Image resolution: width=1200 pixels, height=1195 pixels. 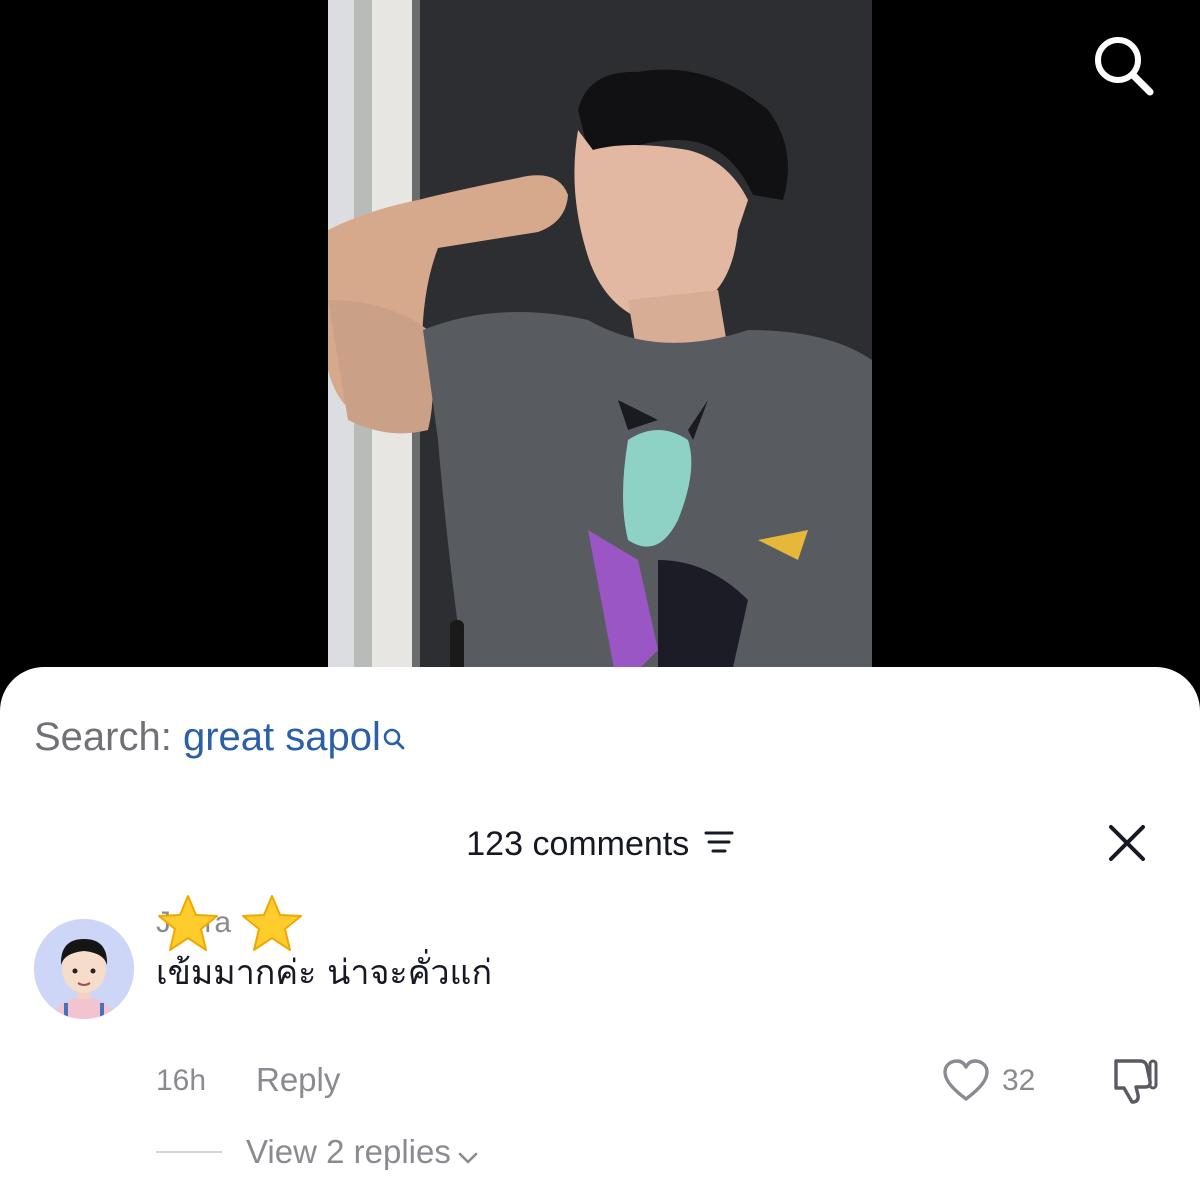 I want to click on search-suggestion: Search: great sapol, so click(x=219, y=738).